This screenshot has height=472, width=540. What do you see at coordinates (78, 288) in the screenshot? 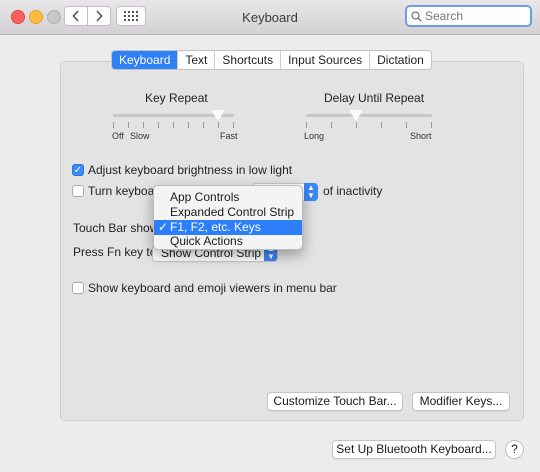
I see `show-viewers-checkbox` at bounding box center [78, 288].